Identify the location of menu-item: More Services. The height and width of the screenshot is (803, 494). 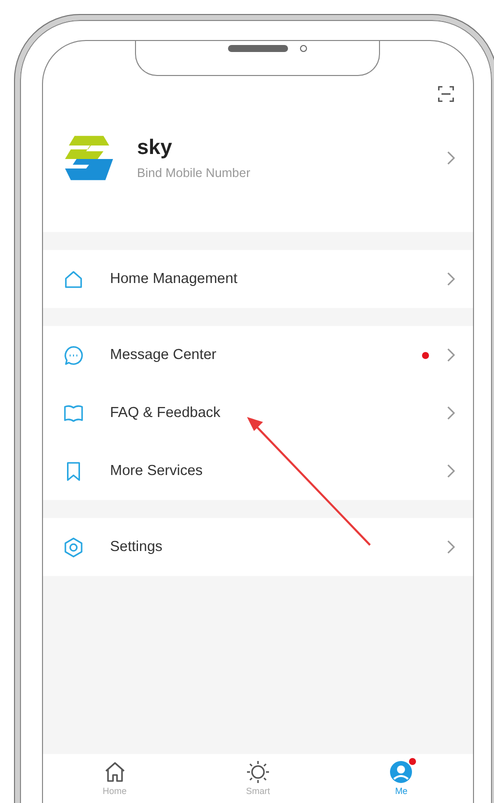
(278, 471).